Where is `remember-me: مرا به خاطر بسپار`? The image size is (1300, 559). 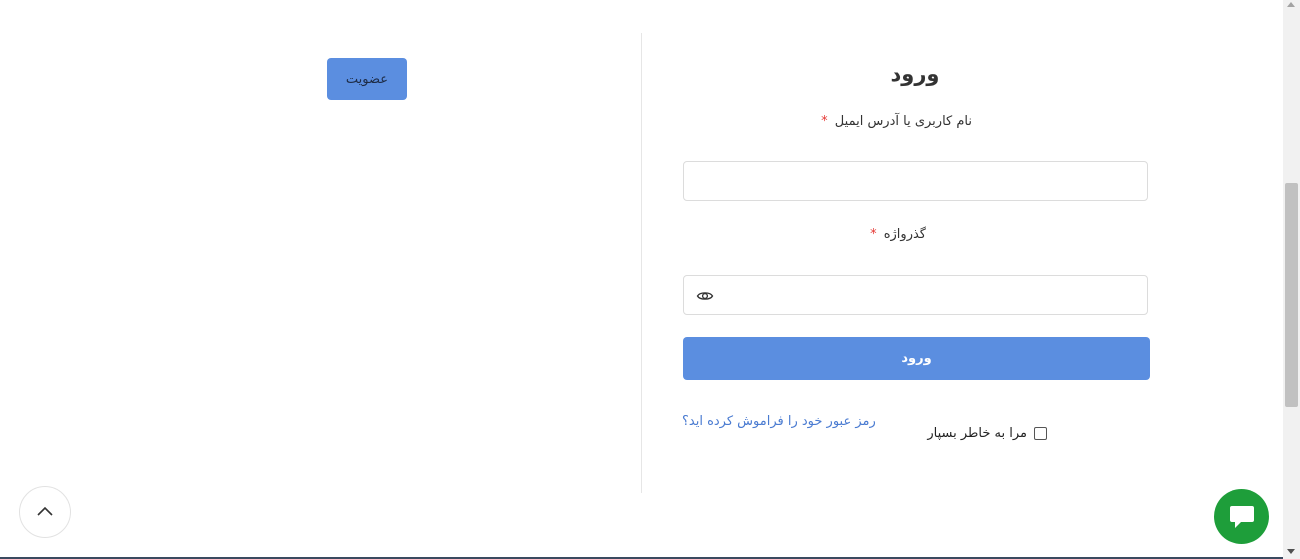
remember-me: مرا به خاطر بسپار is located at coordinates (987, 433).